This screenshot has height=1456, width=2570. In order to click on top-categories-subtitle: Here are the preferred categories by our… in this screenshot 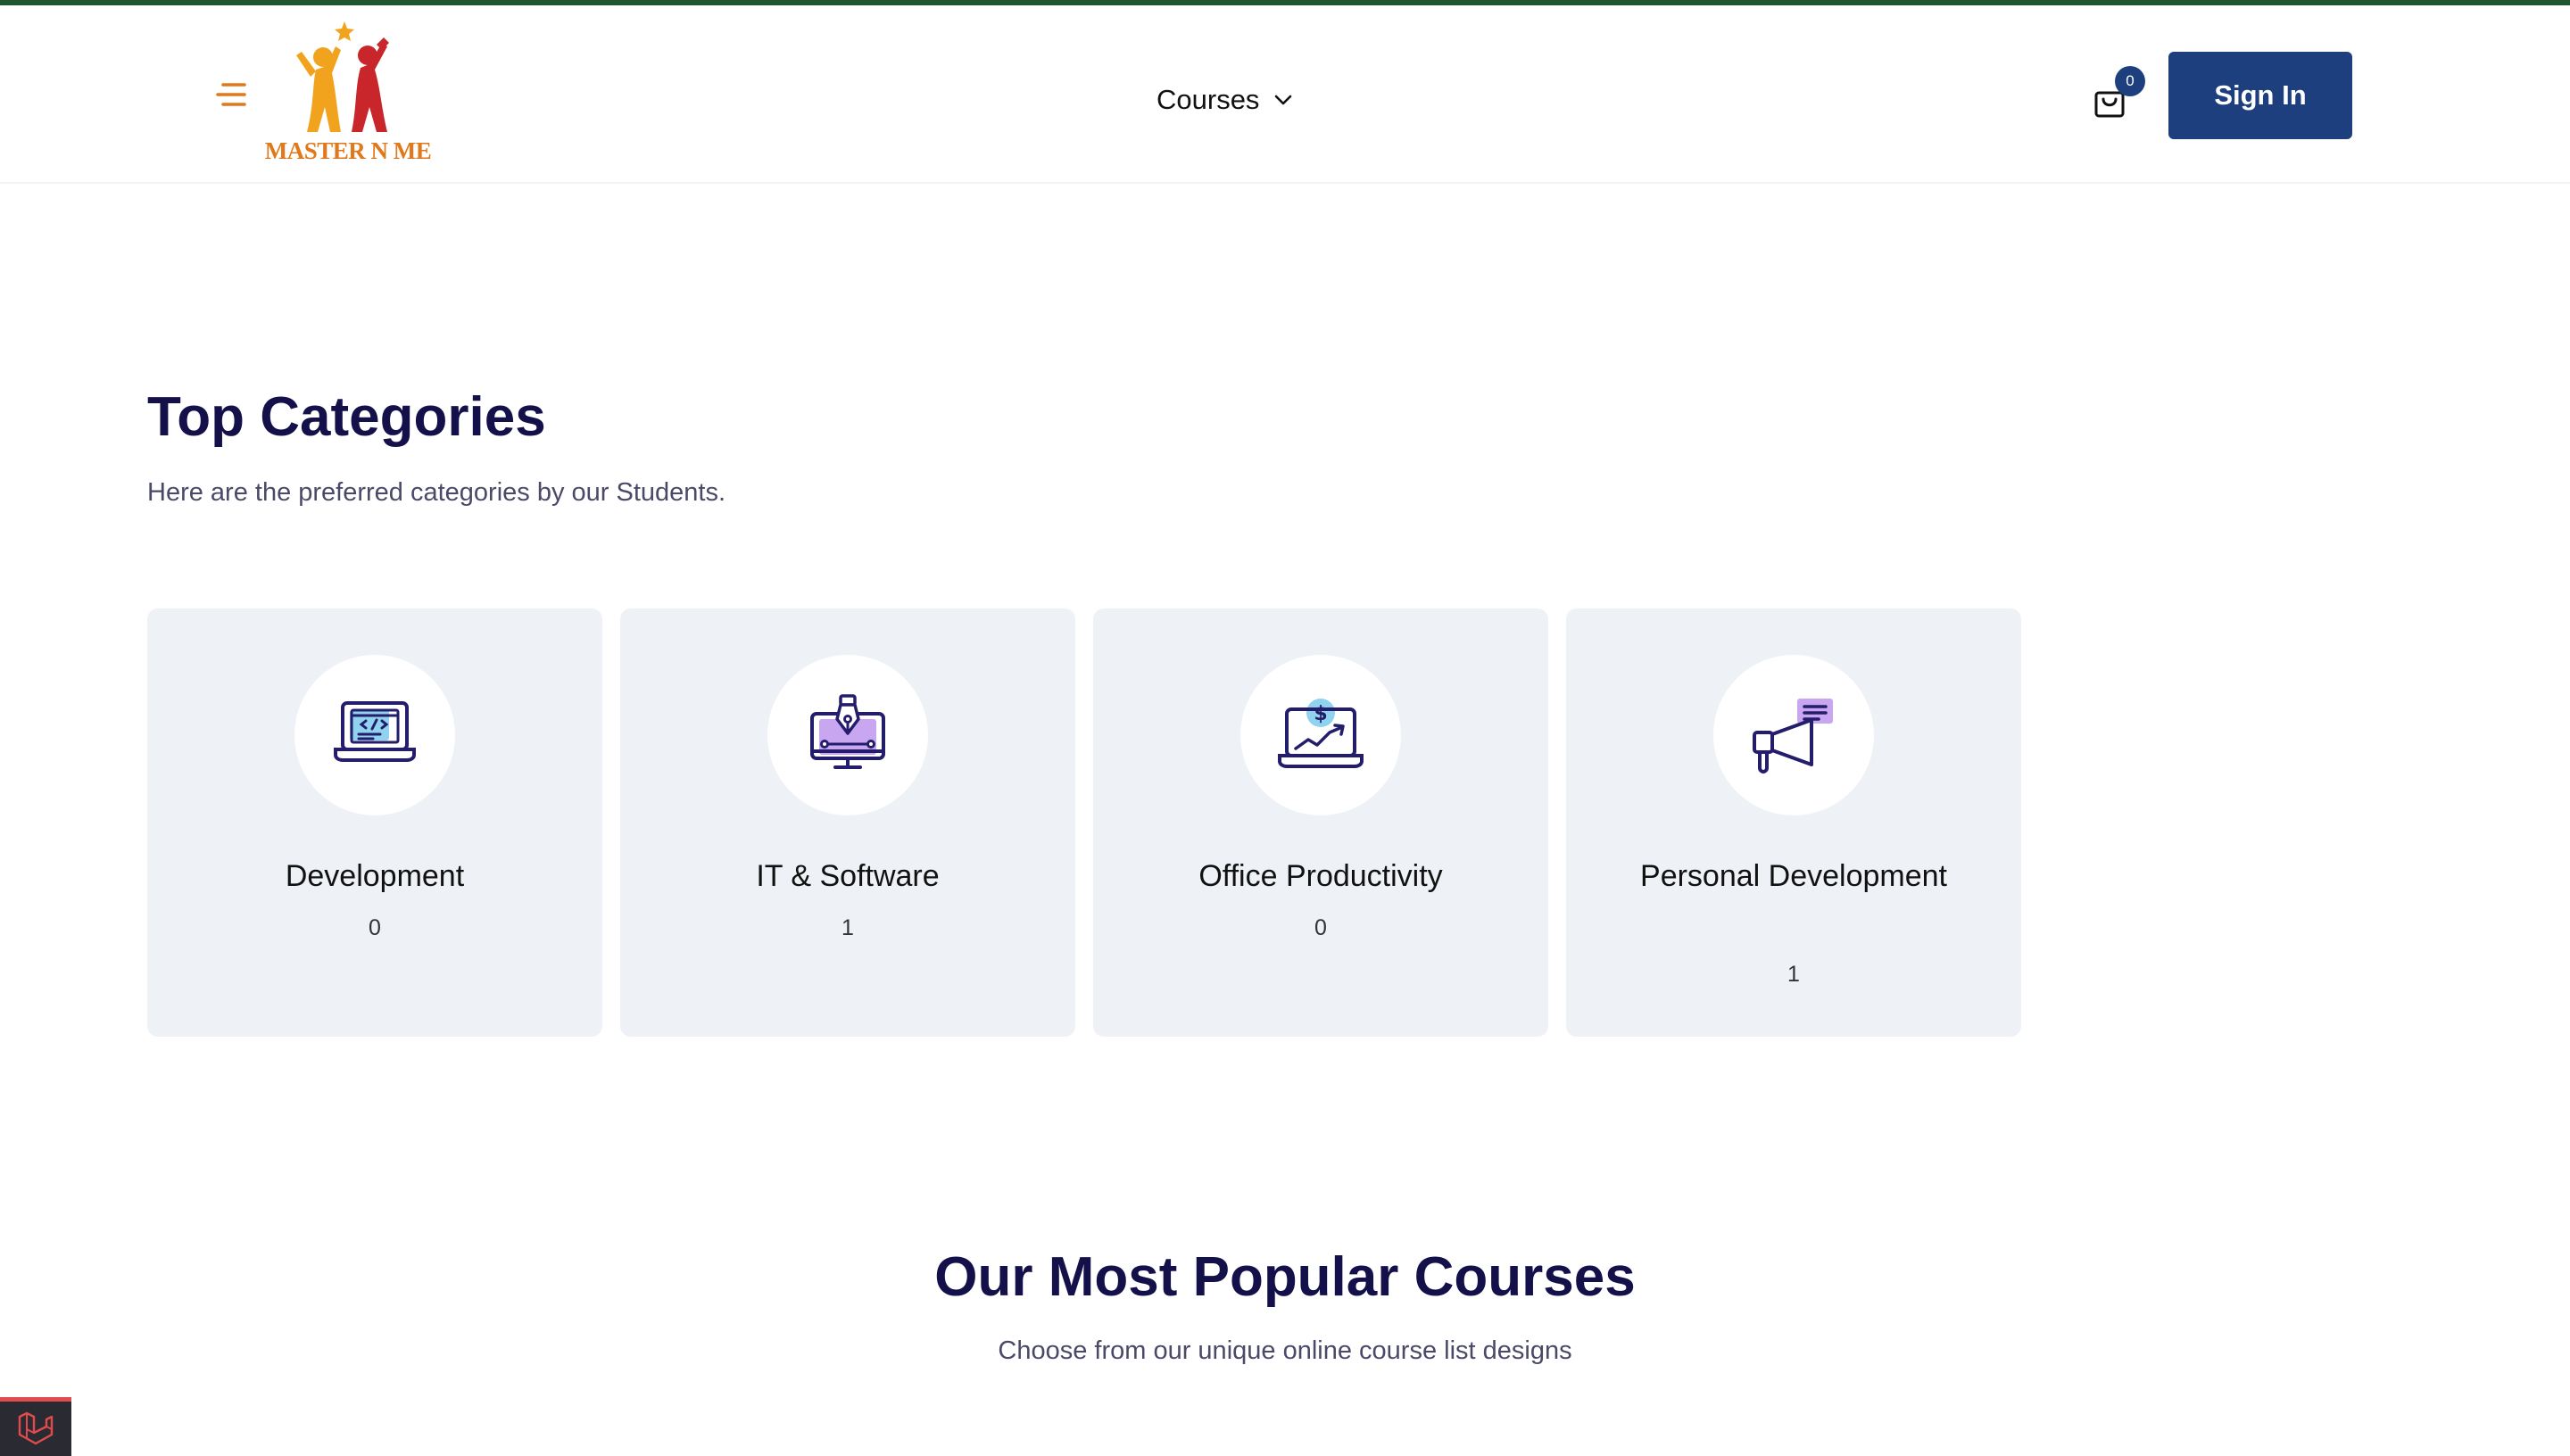, I will do `click(437, 492)`.